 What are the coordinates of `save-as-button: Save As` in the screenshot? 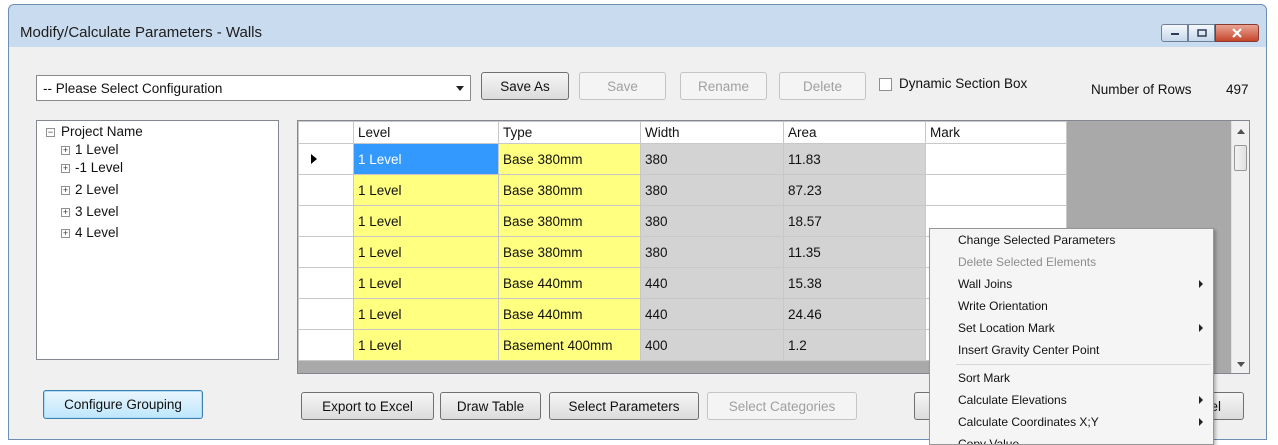 It's located at (525, 86).